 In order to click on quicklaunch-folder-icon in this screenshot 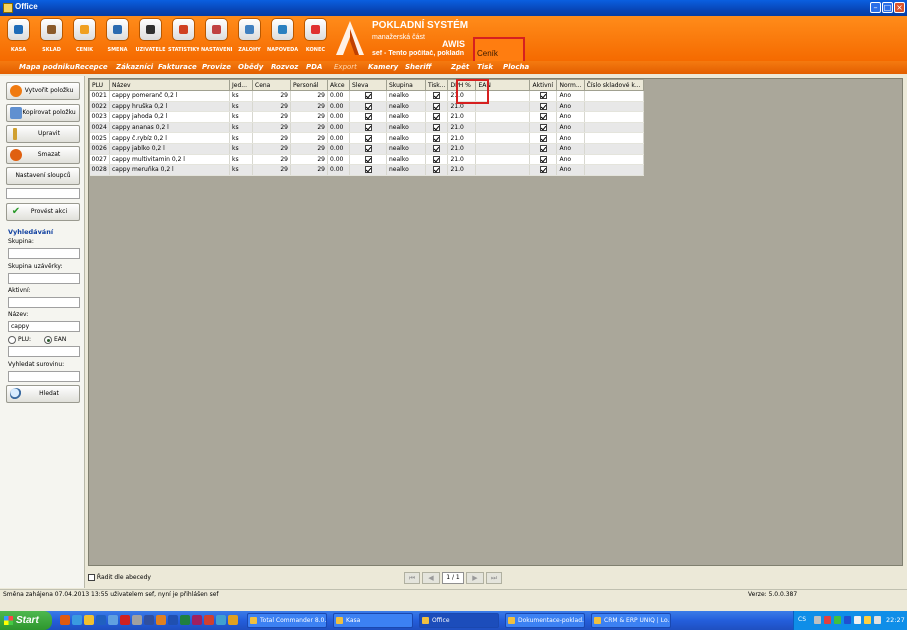, I will do `click(89, 620)`.